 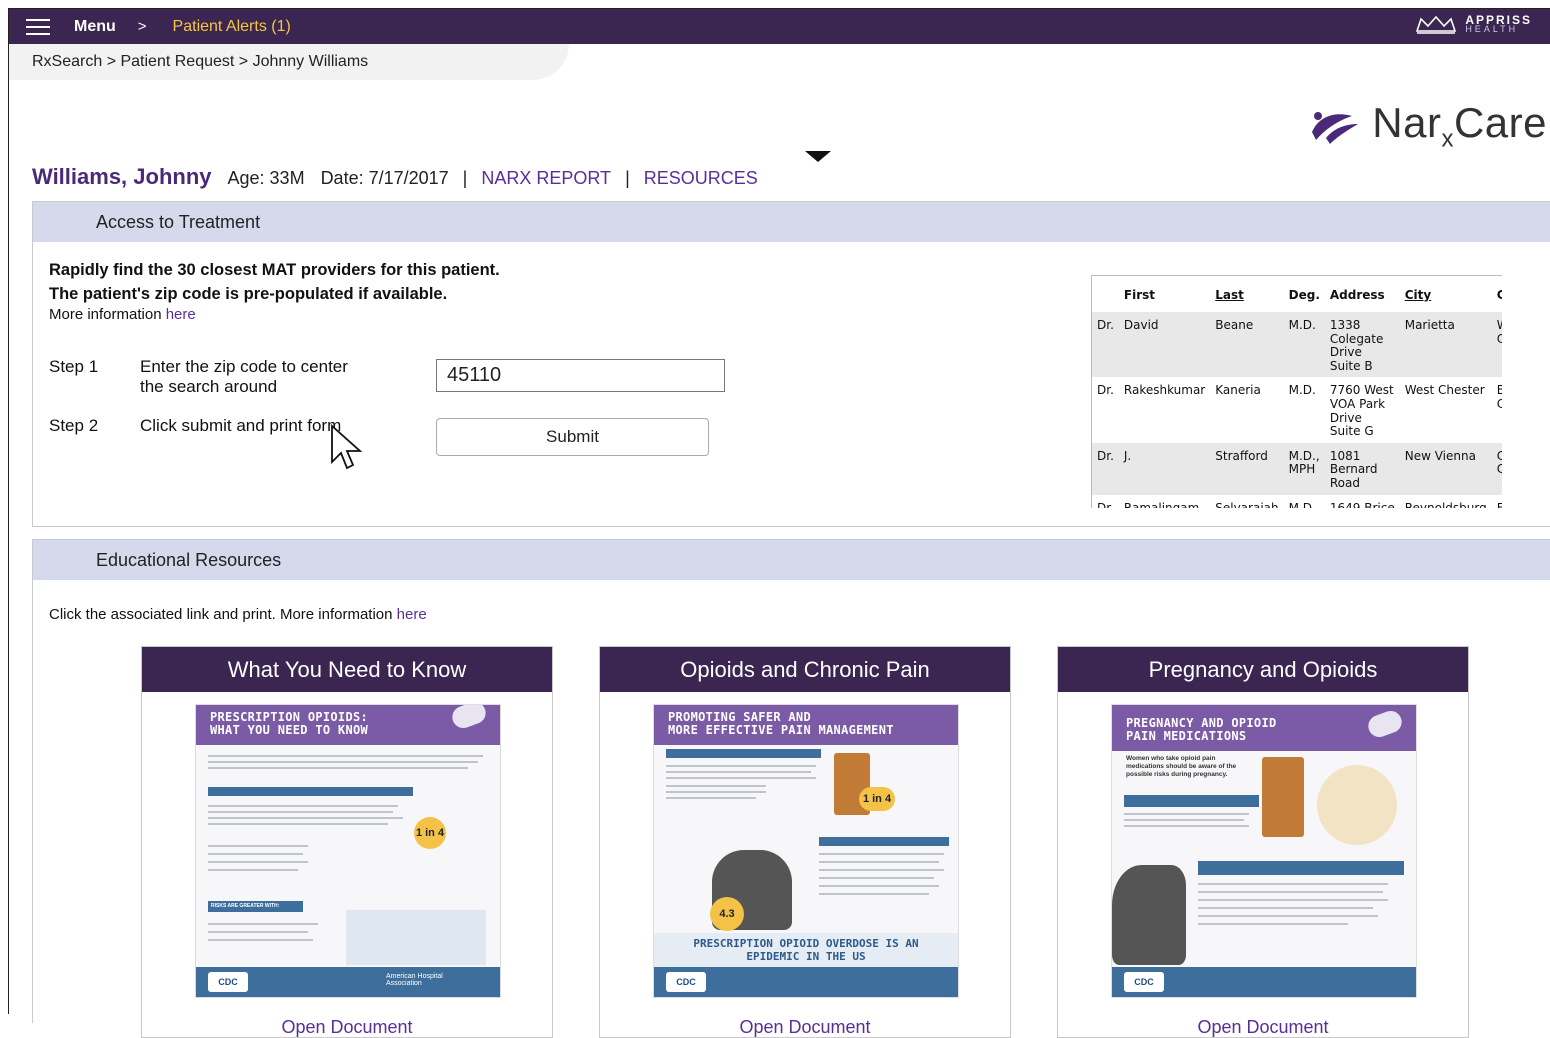 What do you see at coordinates (1247, 294) in the screenshot?
I see `column-header-sortable: Last` at bounding box center [1247, 294].